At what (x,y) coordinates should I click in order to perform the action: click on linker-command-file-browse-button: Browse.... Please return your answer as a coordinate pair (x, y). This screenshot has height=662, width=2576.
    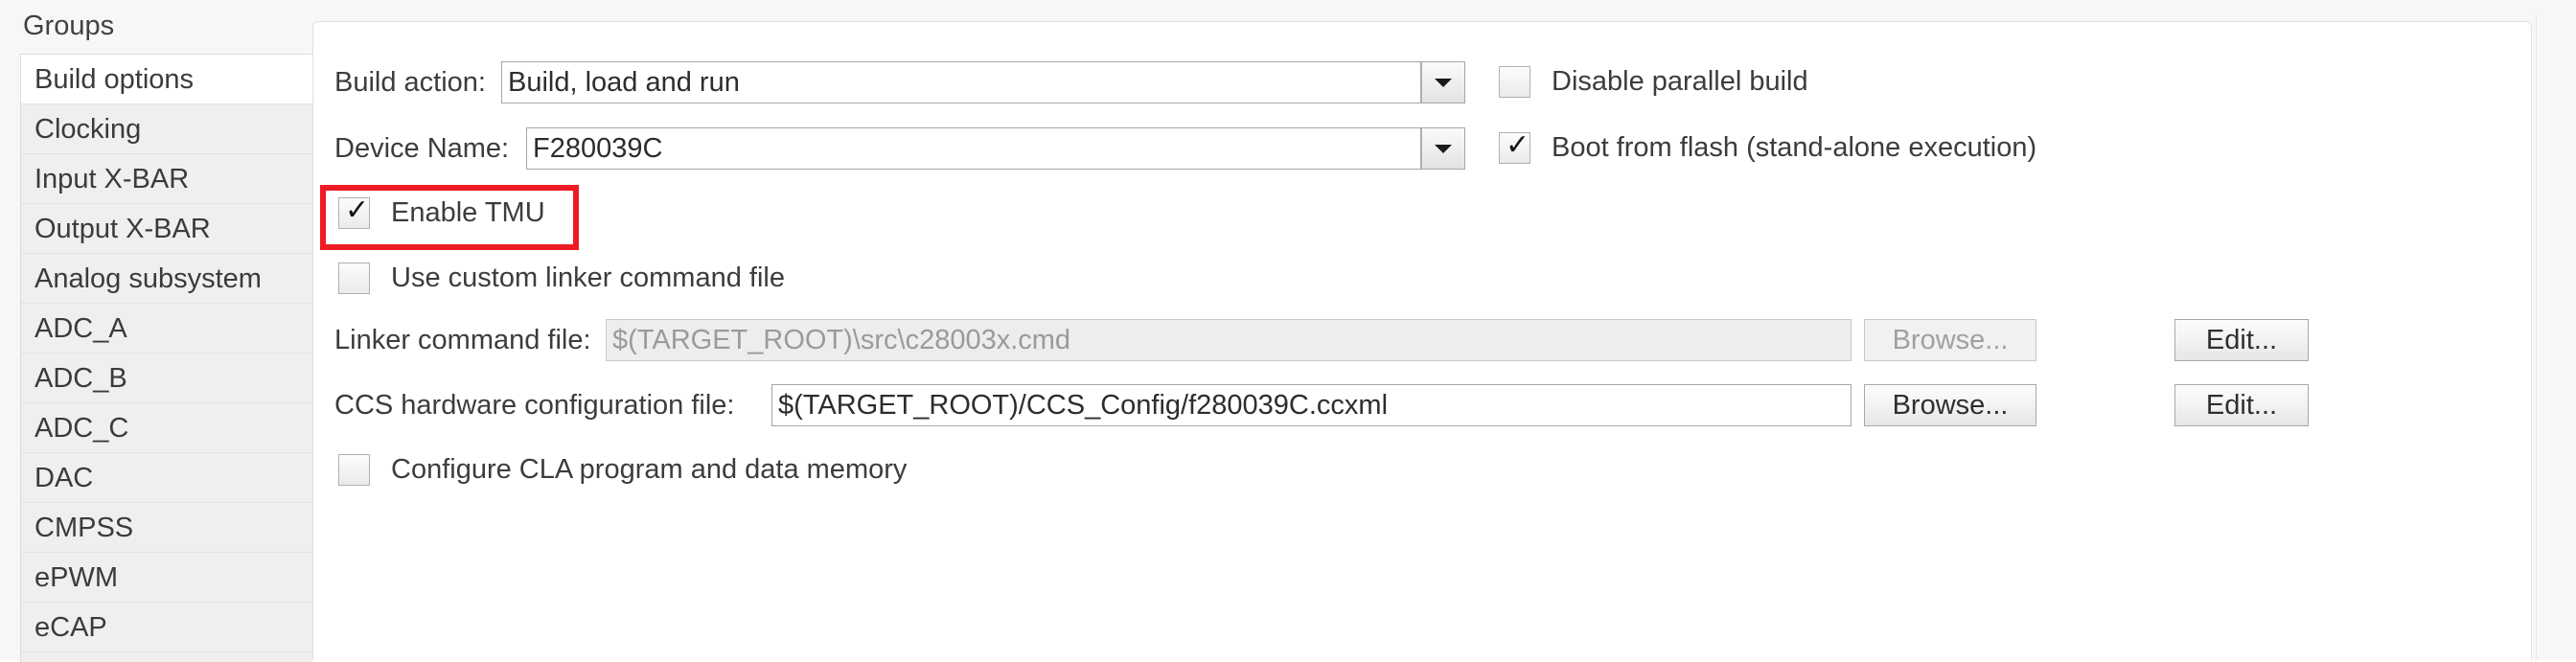
    Looking at the image, I should click on (1950, 340).